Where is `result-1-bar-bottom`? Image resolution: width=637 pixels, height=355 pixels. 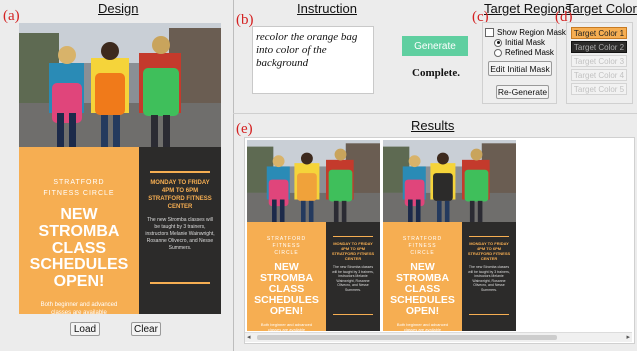 result-1-bar-bottom is located at coordinates (353, 314).